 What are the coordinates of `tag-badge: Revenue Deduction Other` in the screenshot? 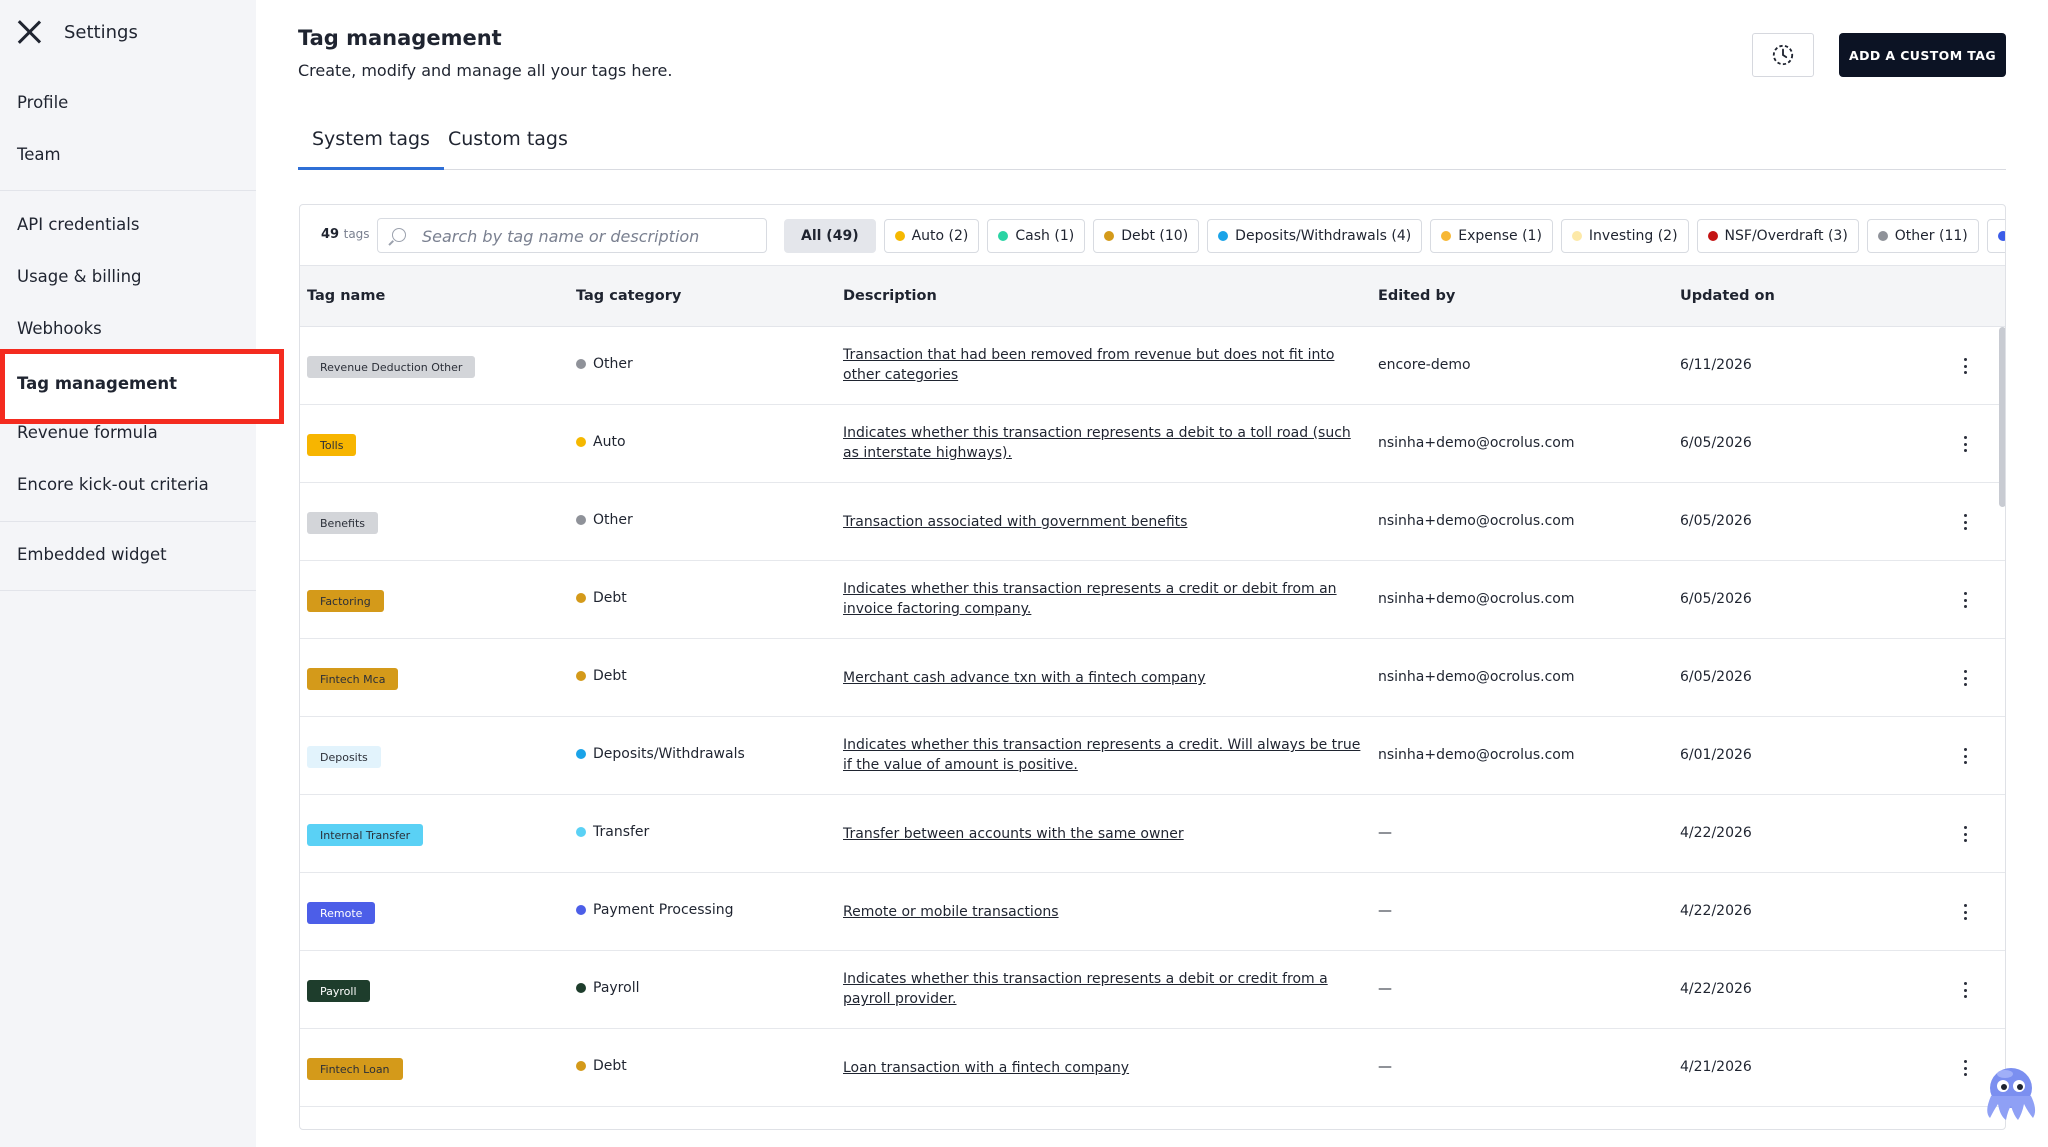 It's located at (391, 367).